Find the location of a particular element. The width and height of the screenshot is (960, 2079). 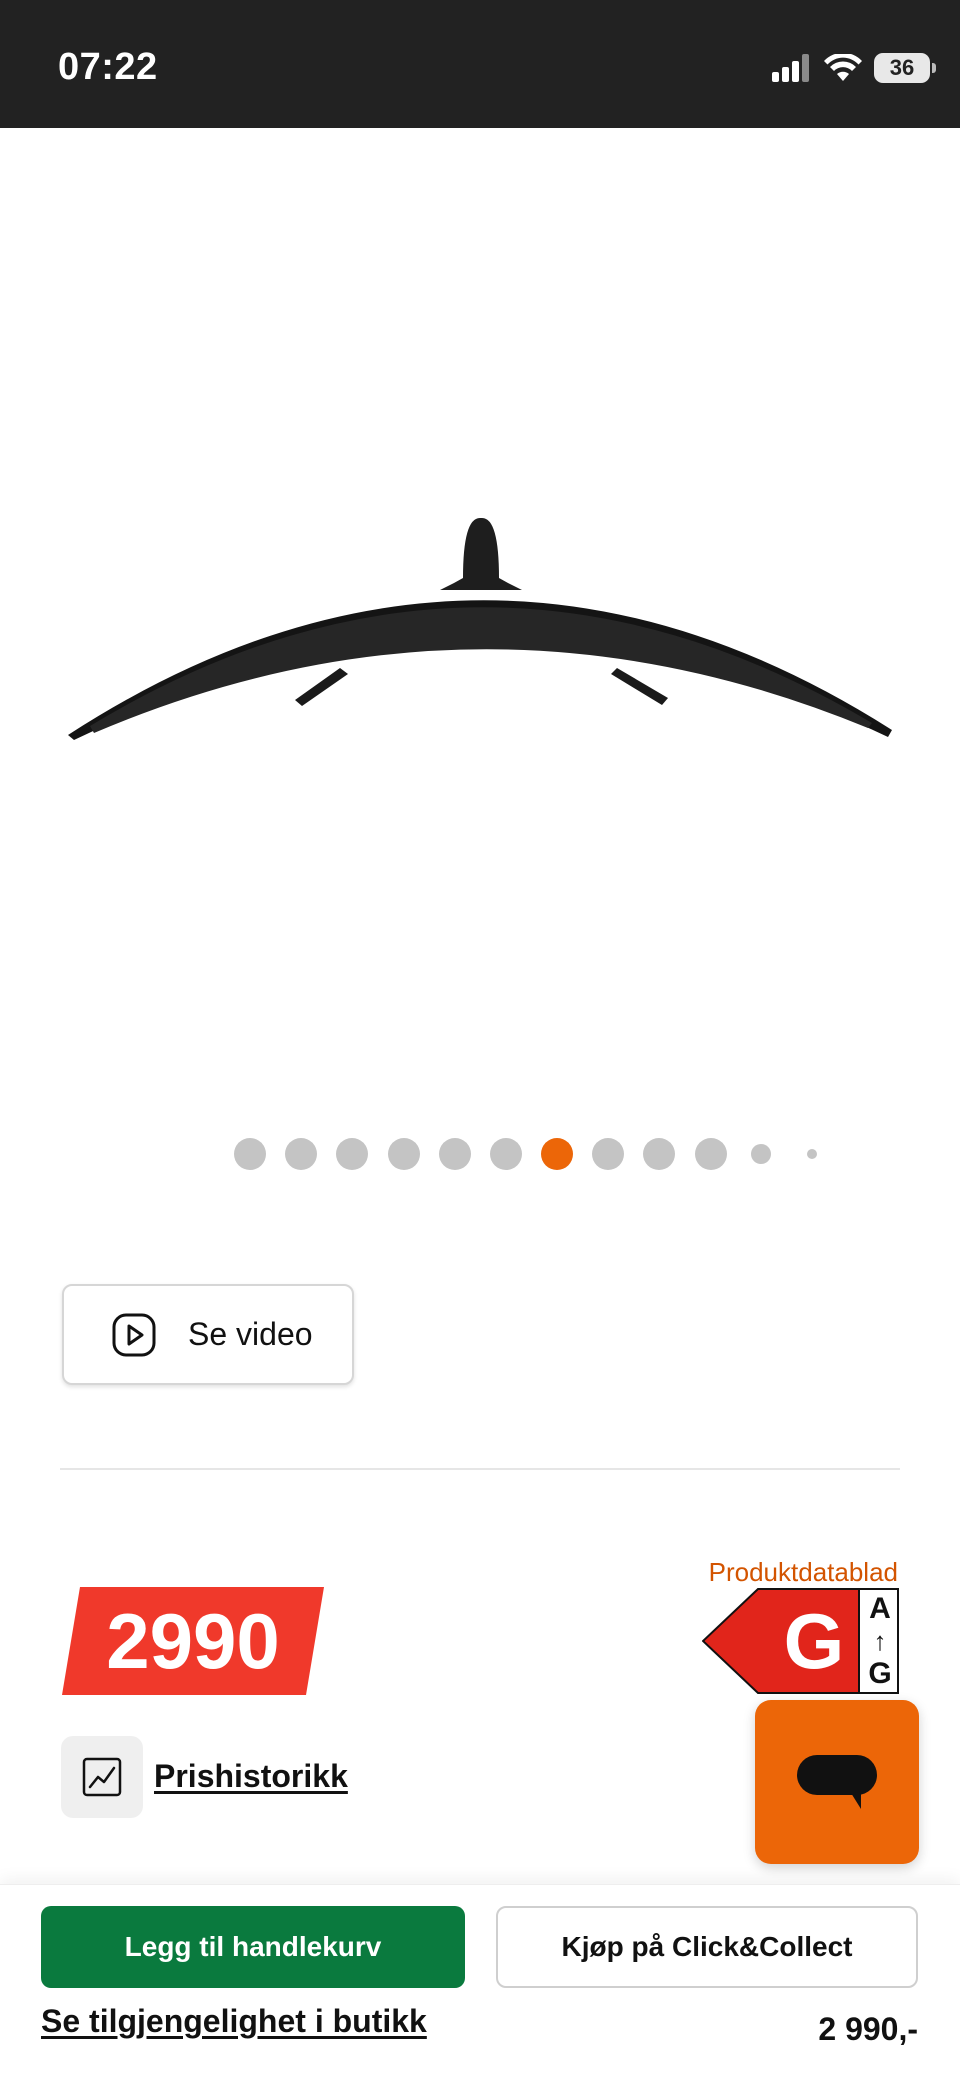

status-time: 07:22 is located at coordinates (108, 67).